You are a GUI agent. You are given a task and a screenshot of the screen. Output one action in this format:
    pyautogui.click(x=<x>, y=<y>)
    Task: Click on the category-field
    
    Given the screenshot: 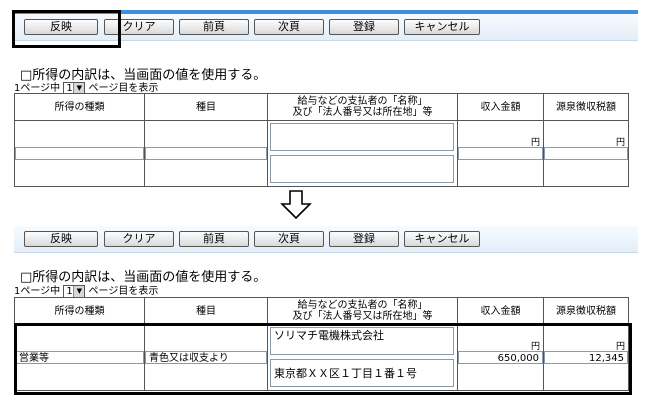 What is the action you would take?
    pyautogui.click(x=206, y=153)
    